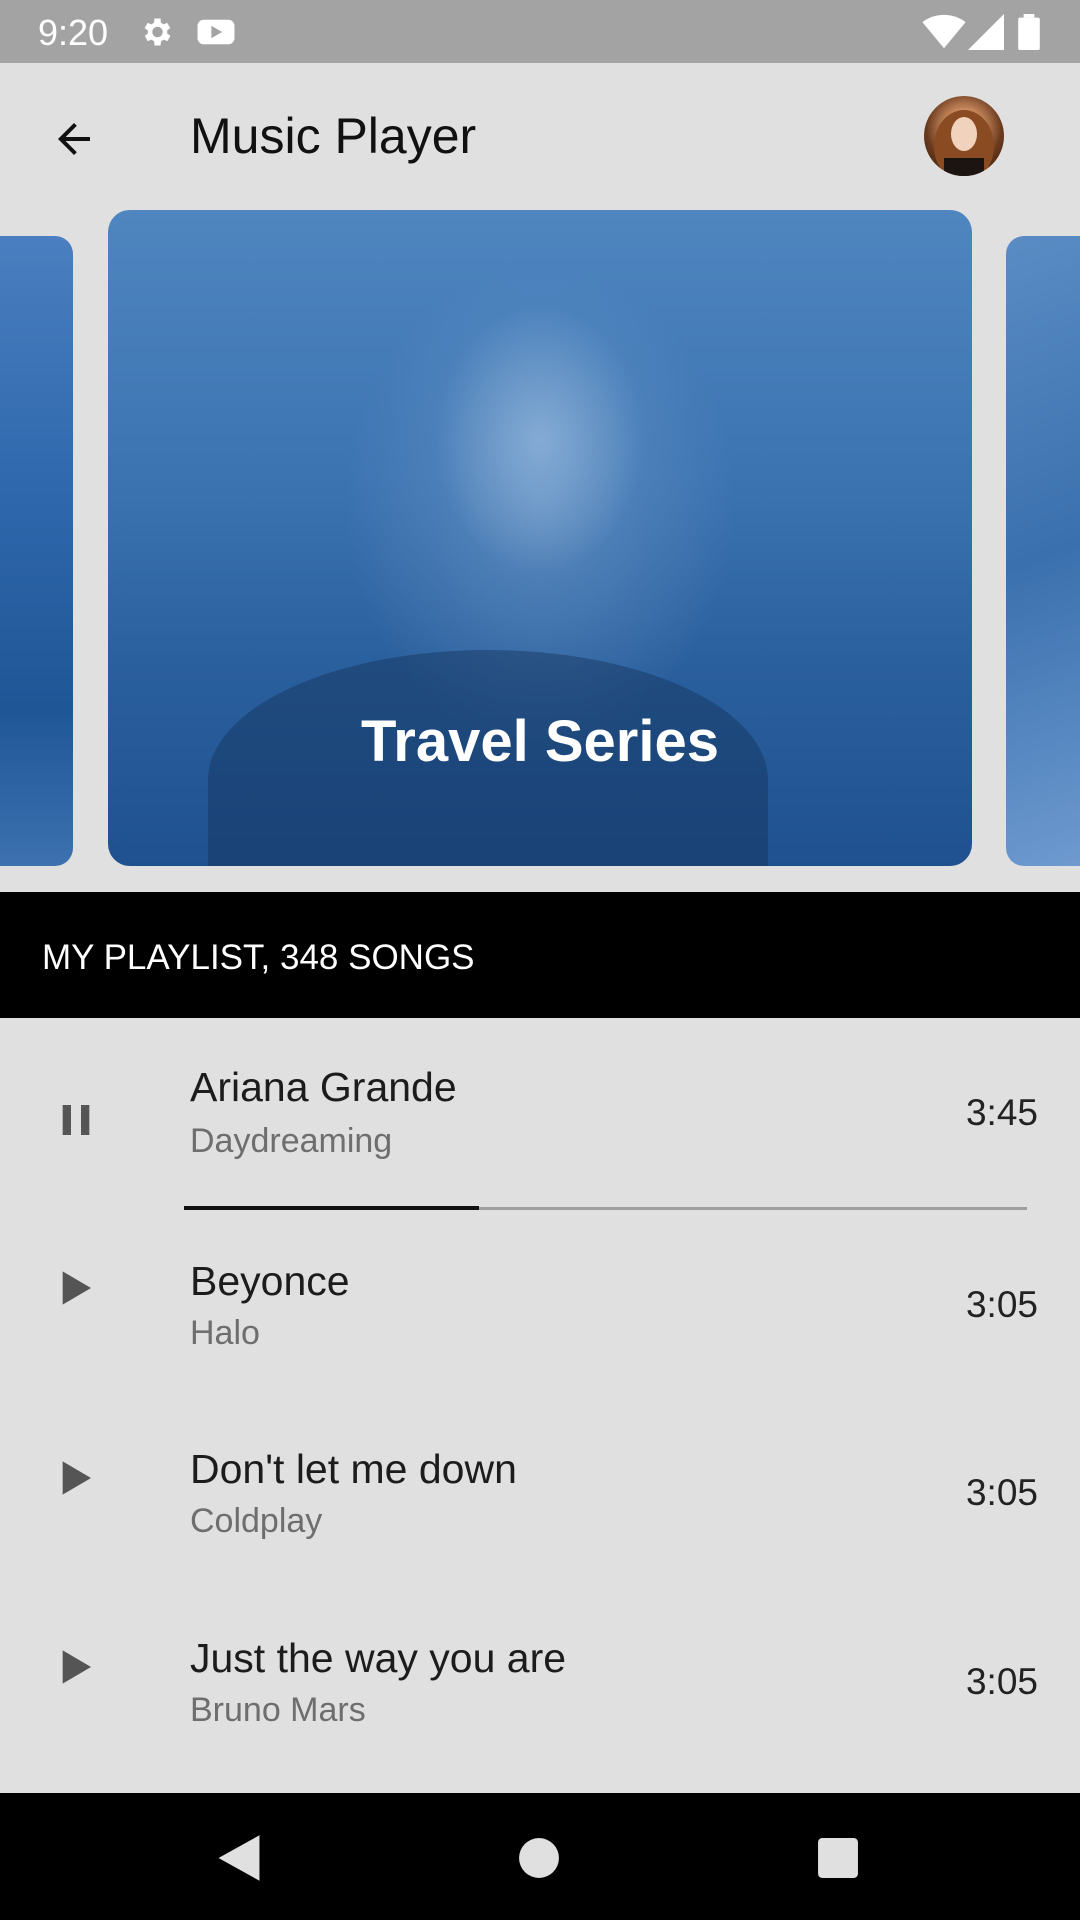 This screenshot has width=1080, height=1920. What do you see at coordinates (258, 957) in the screenshot?
I see `playlist-header-label: MY PLAYLIST, 348 SONGS` at bounding box center [258, 957].